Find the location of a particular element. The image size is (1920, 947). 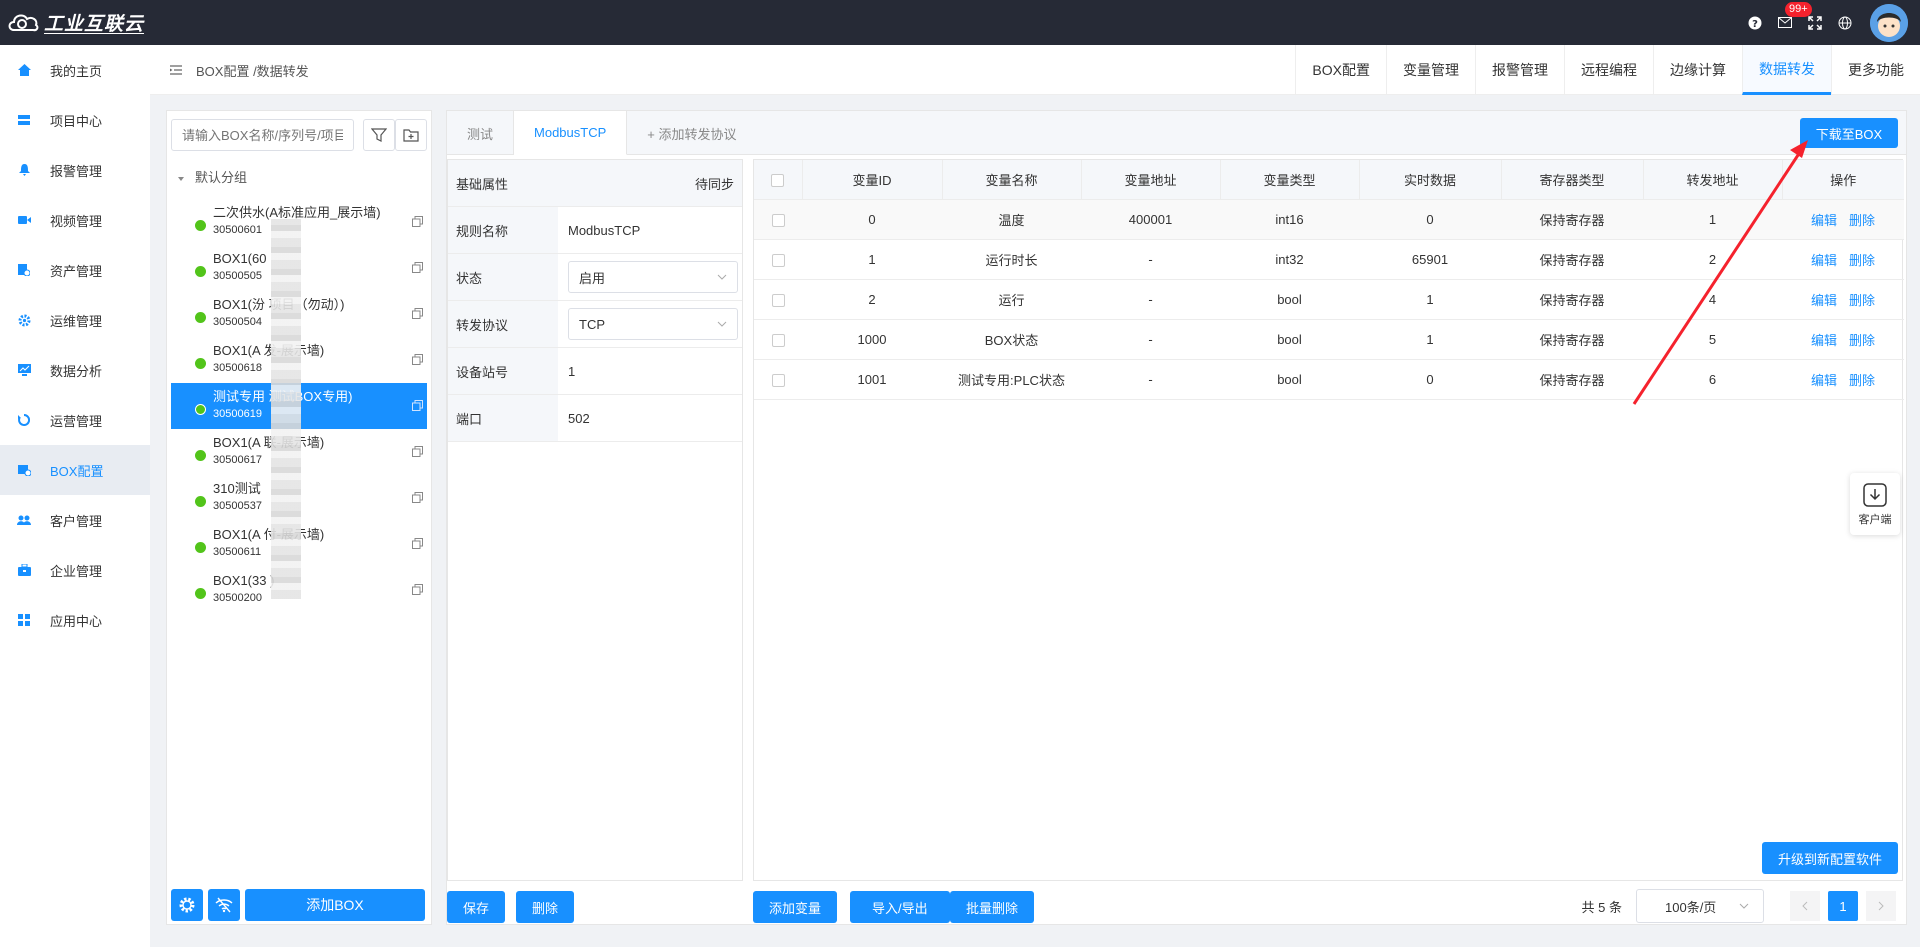

device-sn: 30500601 is located at coordinates (237, 230).